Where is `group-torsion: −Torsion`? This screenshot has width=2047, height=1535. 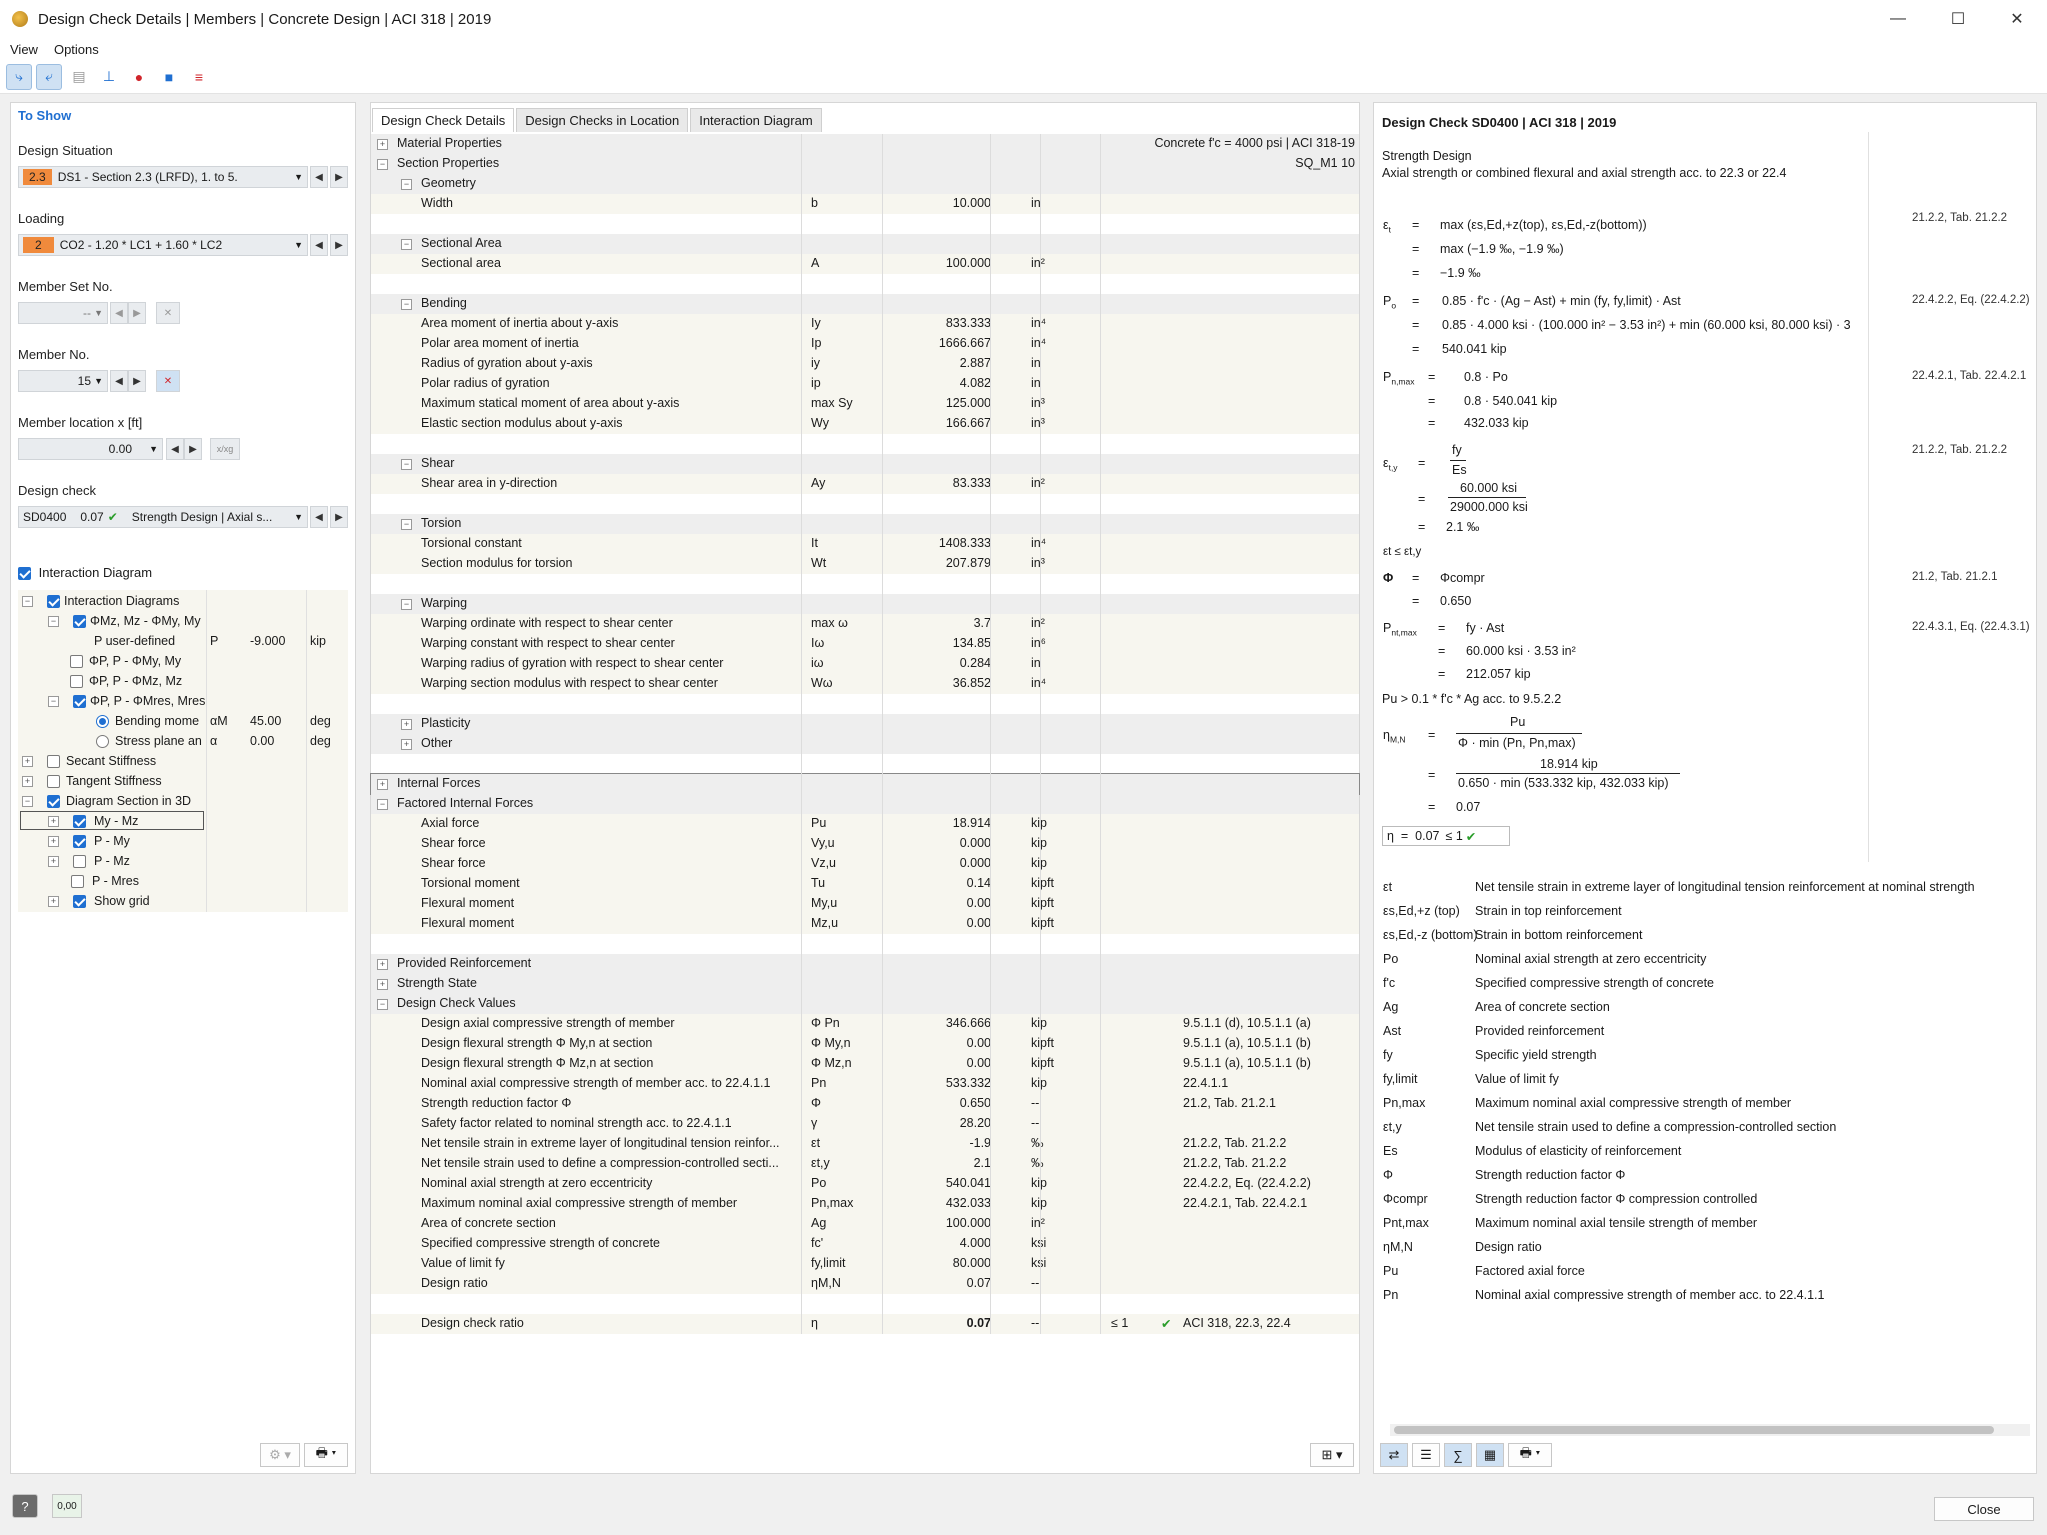
group-torsion: −Torsion is located at coordinates (865, 524).